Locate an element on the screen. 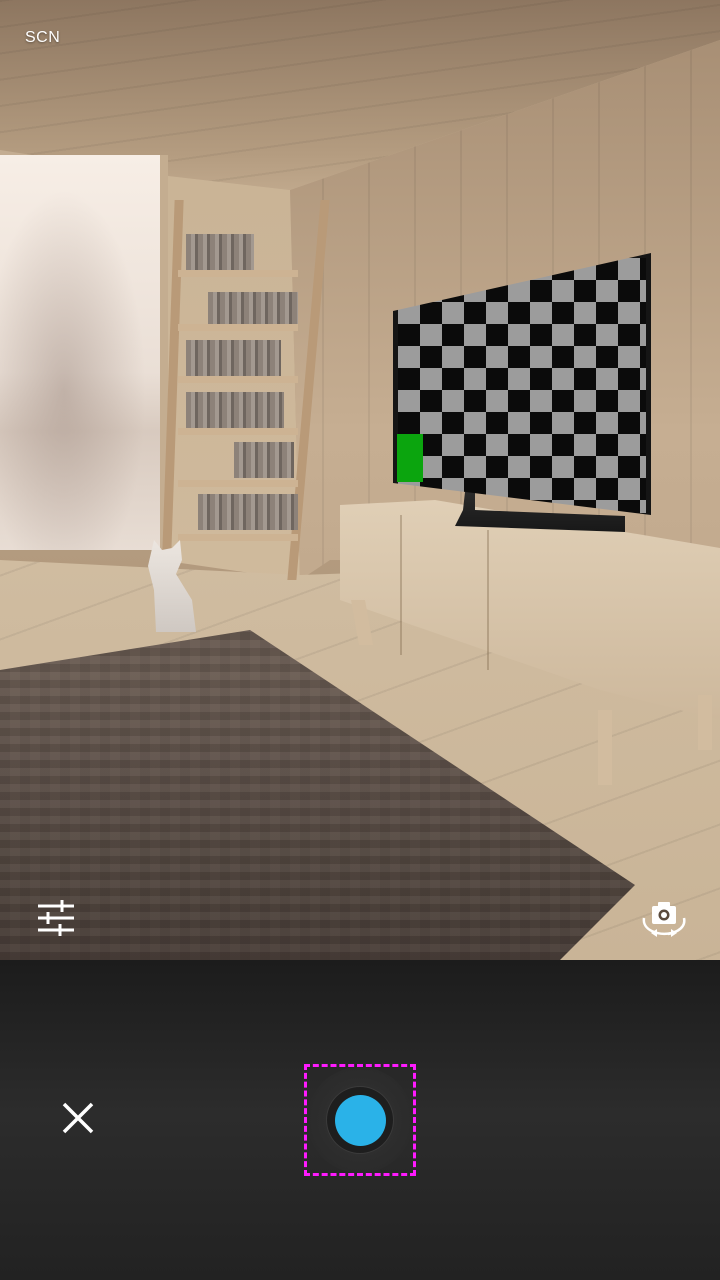  camera-rotate-icon is located at coordinates (664, 919).